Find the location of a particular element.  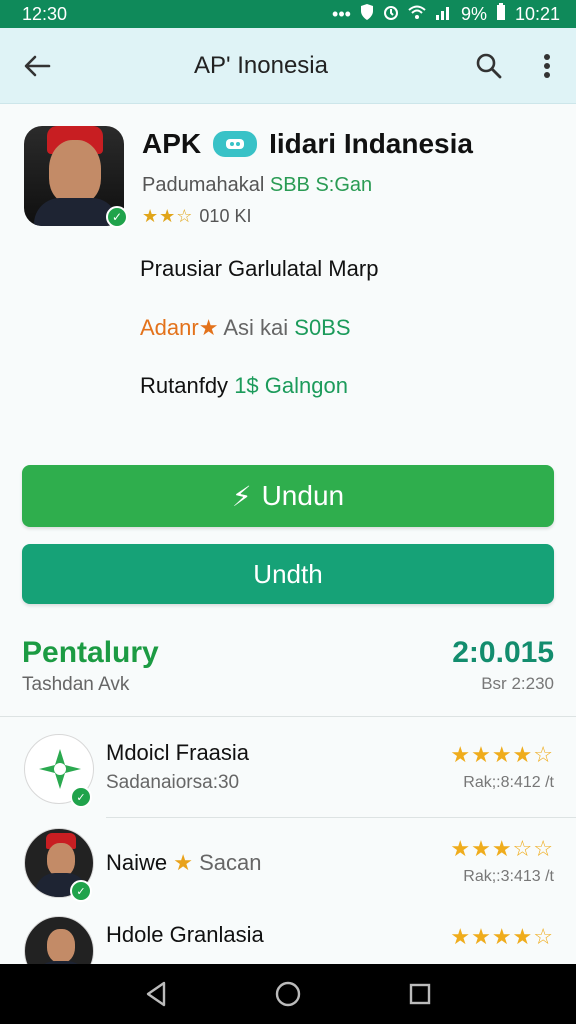

signal-icon is located at coordinates (444, 14).